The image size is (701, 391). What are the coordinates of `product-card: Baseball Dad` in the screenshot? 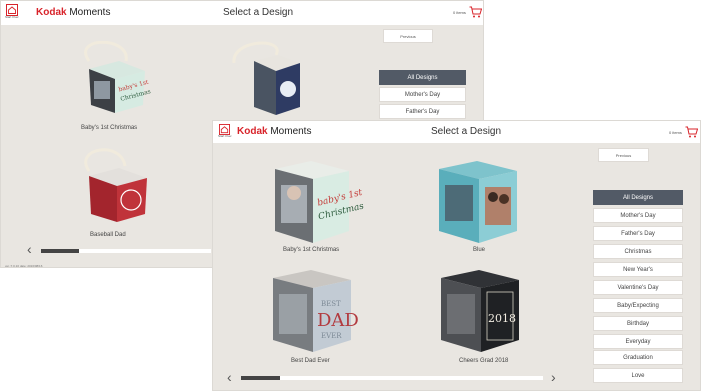 It's located at (111, 193).